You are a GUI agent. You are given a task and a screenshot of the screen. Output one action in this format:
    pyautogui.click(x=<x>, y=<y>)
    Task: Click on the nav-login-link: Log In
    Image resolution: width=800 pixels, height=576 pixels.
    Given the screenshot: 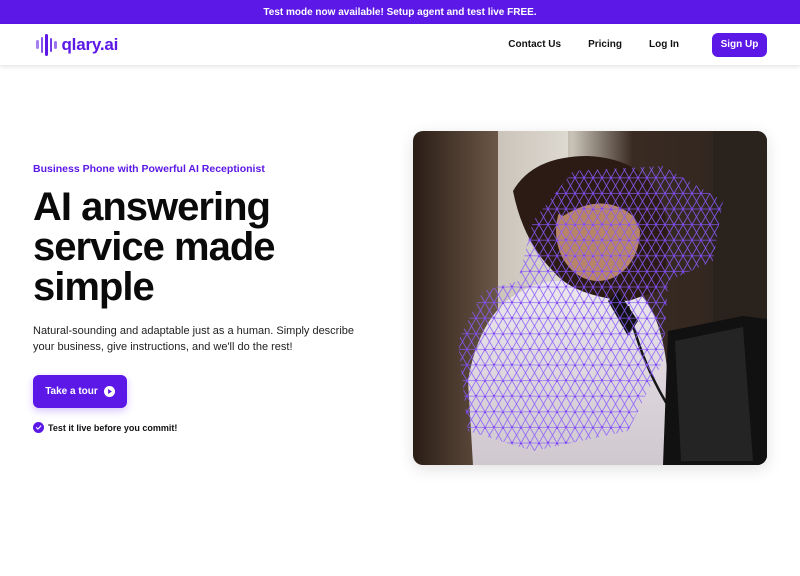 What is the action you would take?
    pyautogui.click(x=664, y=44)
    